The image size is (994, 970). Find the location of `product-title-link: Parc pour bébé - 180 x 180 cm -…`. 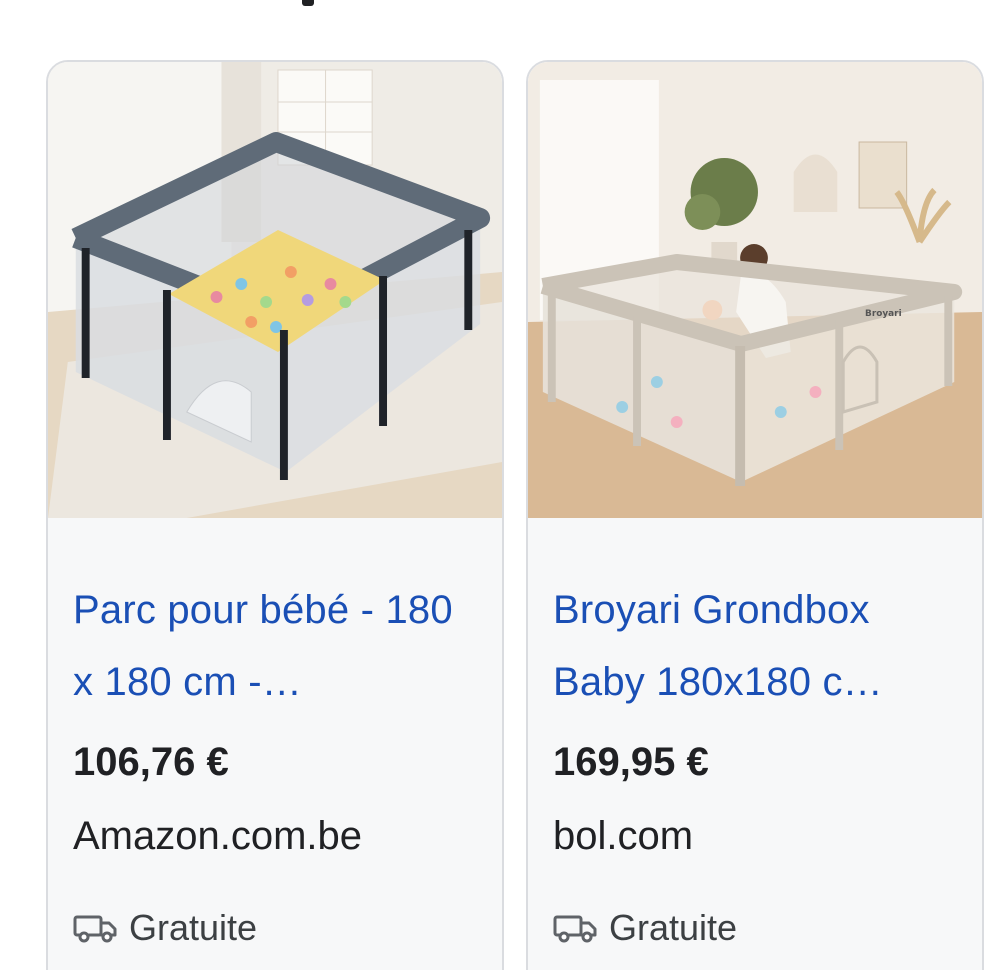

product-title-link: Parc pour bébé - 180 x 180 cm -… is located at coordinates (263, 646).